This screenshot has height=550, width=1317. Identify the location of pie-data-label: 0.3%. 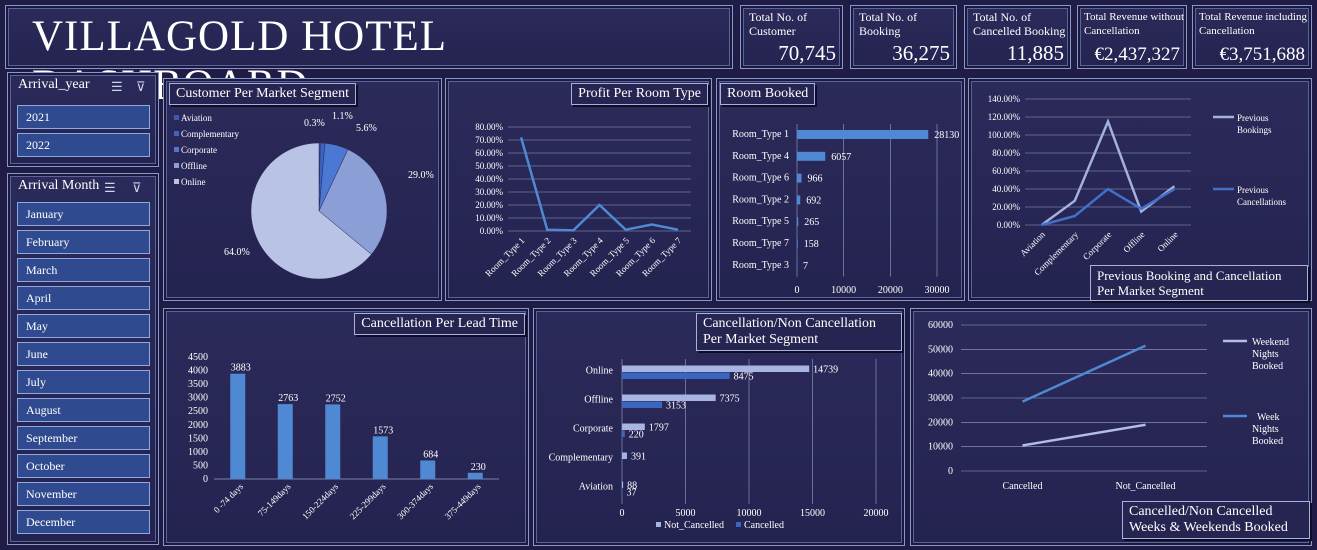
(314, 123).